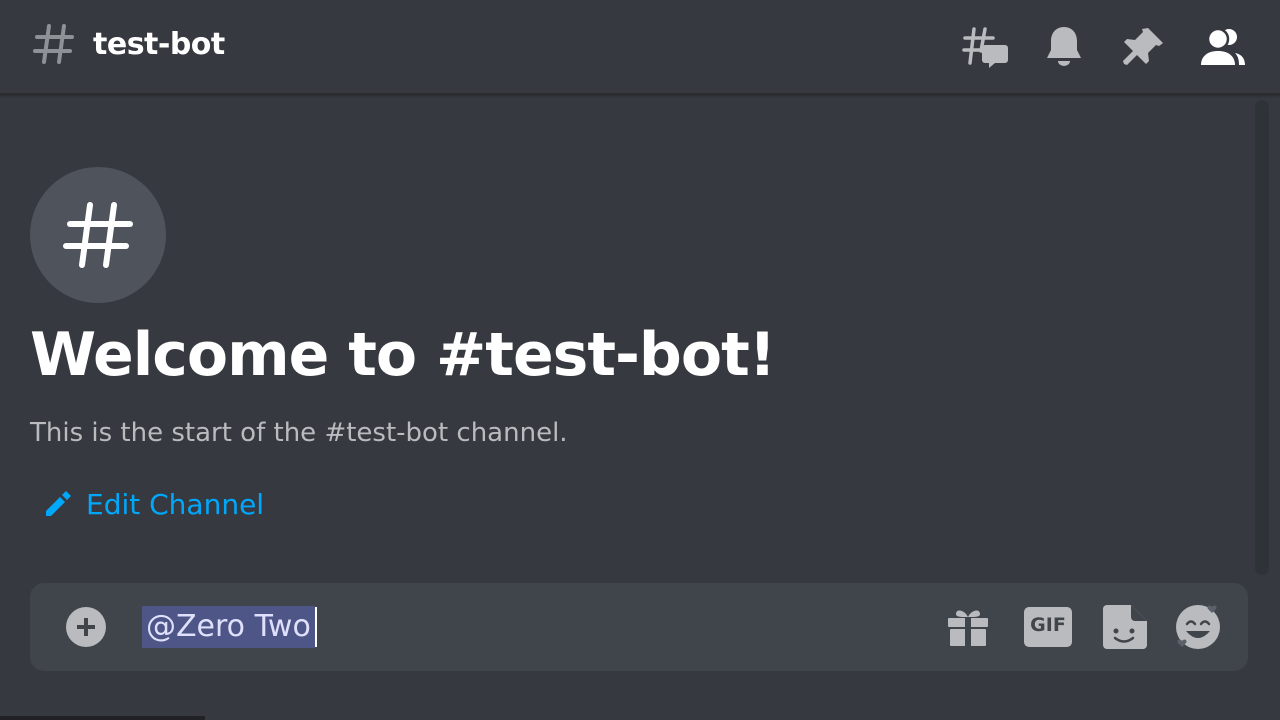 Image resolution: width=1280 pixels, height=720 pixels. Describe the element at coordinates (1262, 337) in the screenshot. I see `messages-scrollbar` at that location.